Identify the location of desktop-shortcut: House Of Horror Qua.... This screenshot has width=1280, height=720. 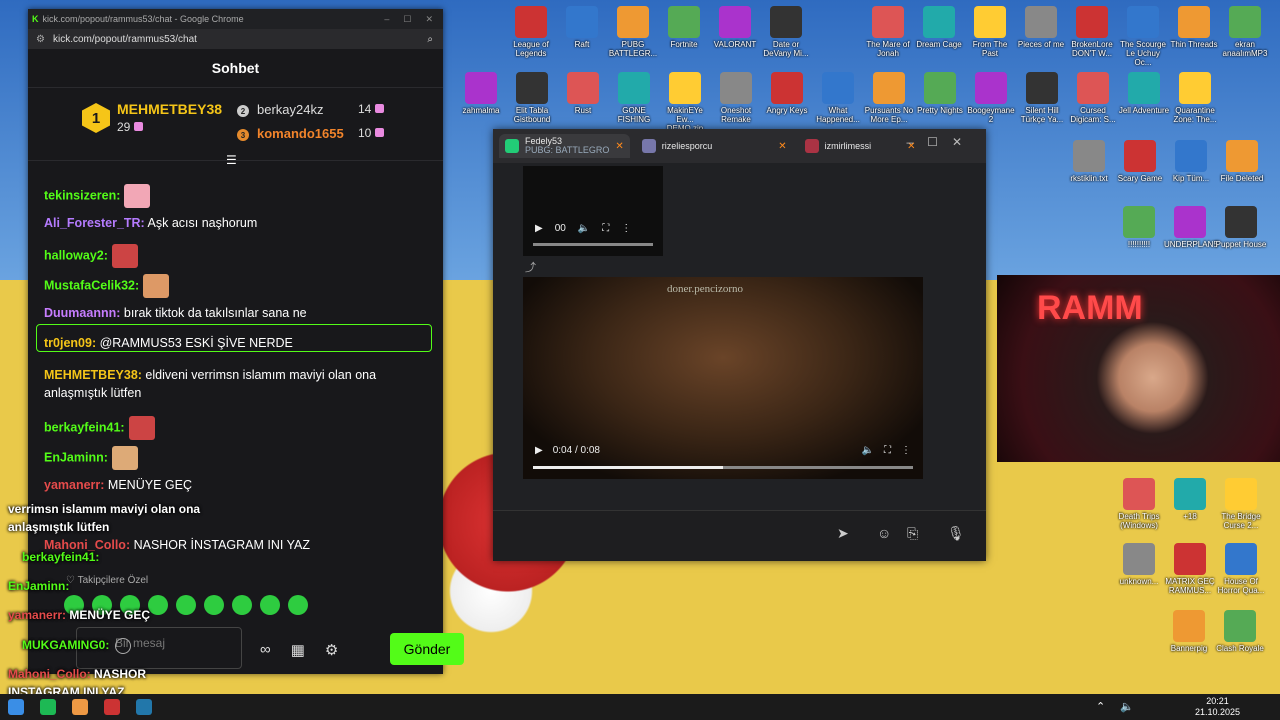
(1241, 569).